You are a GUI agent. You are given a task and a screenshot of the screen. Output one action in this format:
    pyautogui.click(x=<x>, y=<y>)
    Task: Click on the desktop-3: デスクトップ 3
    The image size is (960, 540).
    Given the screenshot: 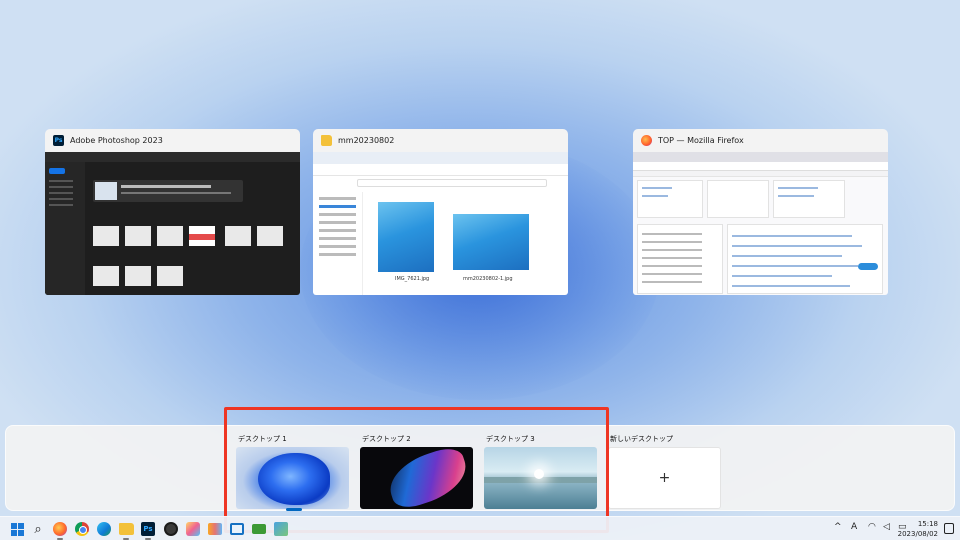 What is the action you would take?
    pyautogui.click(x=540, y=471)
    